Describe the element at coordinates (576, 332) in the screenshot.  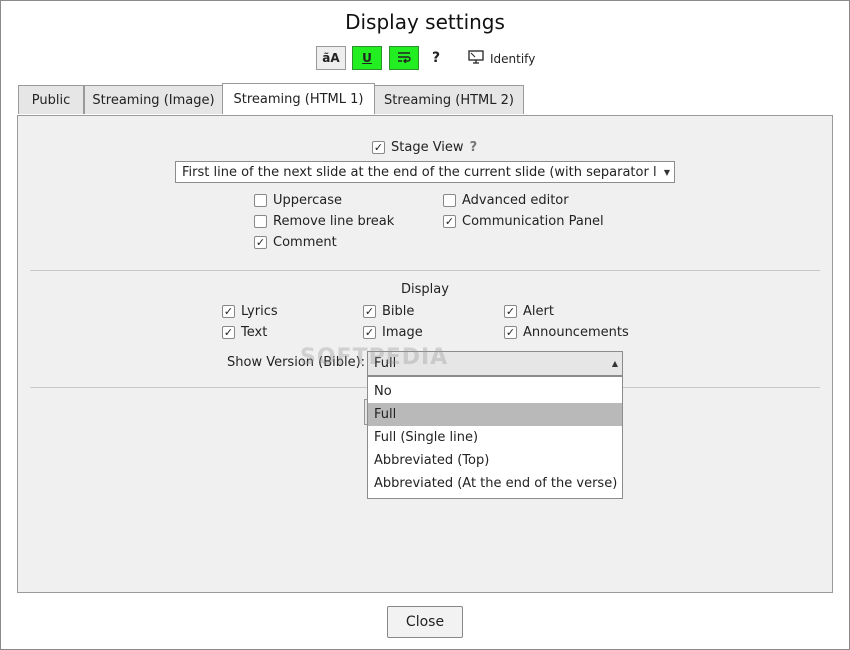
I see `announcements-label: Announcements` at that location.